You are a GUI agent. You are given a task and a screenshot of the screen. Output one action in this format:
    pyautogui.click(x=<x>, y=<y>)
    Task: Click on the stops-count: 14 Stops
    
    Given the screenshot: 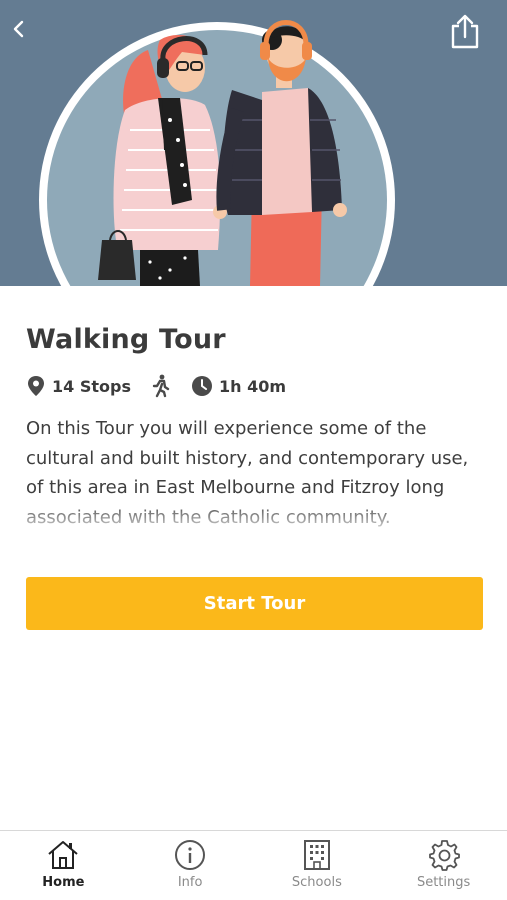 What is the action you would take?
    pyautogui.click(x=91, y=386)
    